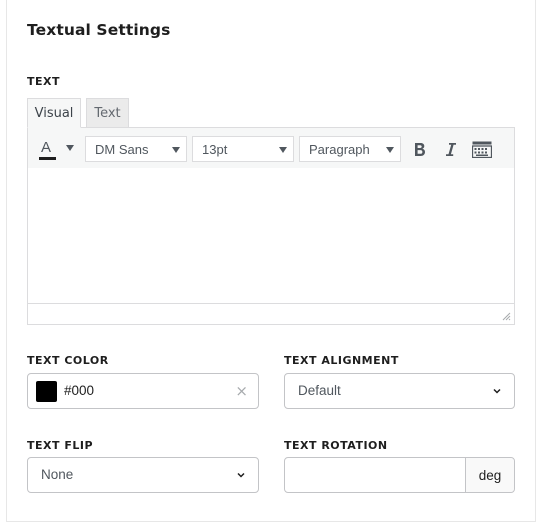  I want to click on text-label: TEXT, so click(44, 81).